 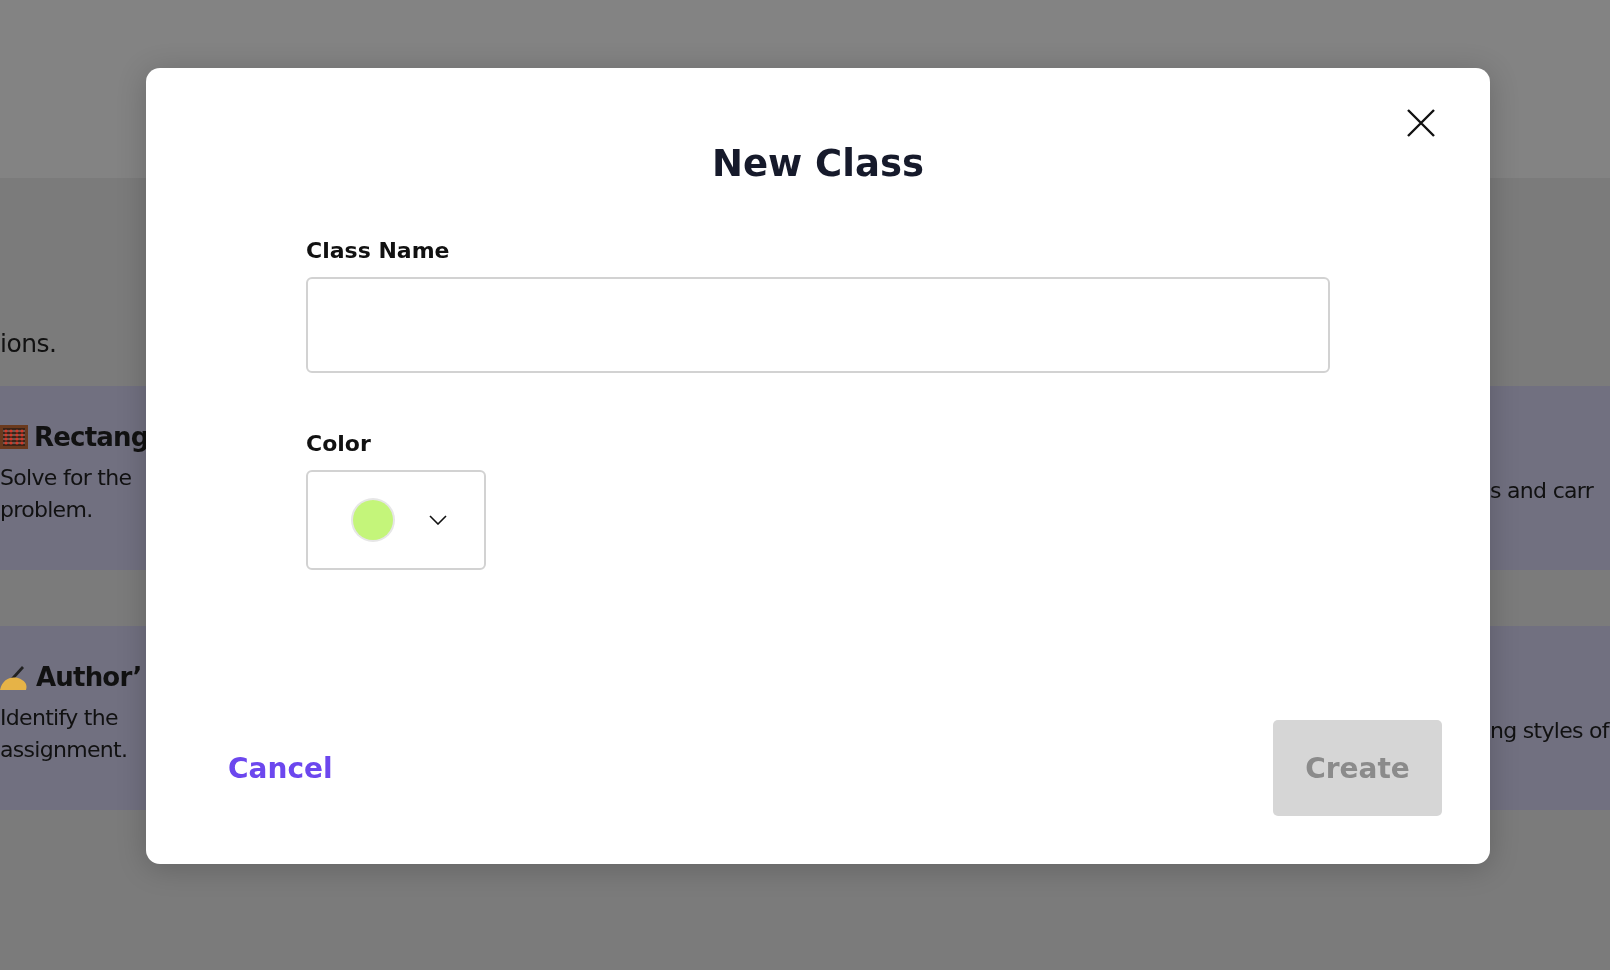 What do you see at coordinates (66, 494) in the screenshot?
I see `card-description: Solve for the problem.` at bounding box center [66, 494].